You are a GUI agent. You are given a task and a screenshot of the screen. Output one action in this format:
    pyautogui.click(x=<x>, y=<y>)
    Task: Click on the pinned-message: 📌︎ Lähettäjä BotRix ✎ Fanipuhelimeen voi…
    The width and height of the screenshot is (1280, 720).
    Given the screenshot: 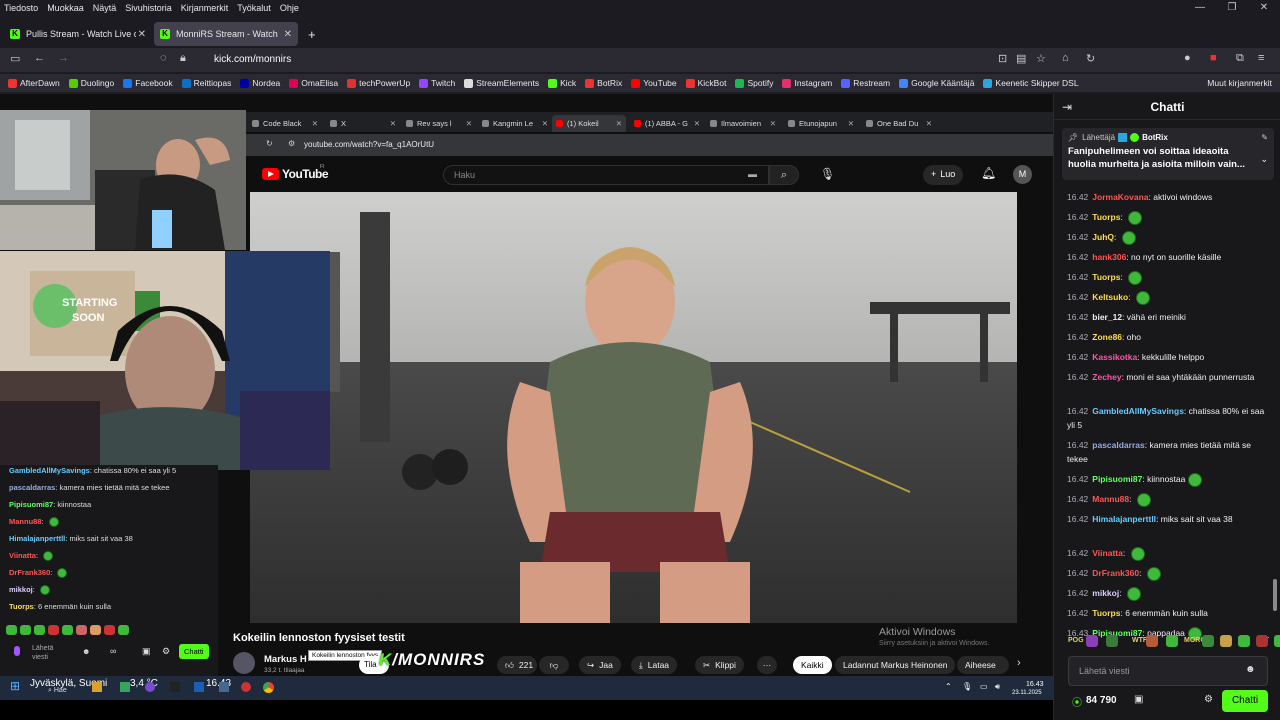 What is the action you would take?
    pyautogui.click(x=1168, y=154)
    